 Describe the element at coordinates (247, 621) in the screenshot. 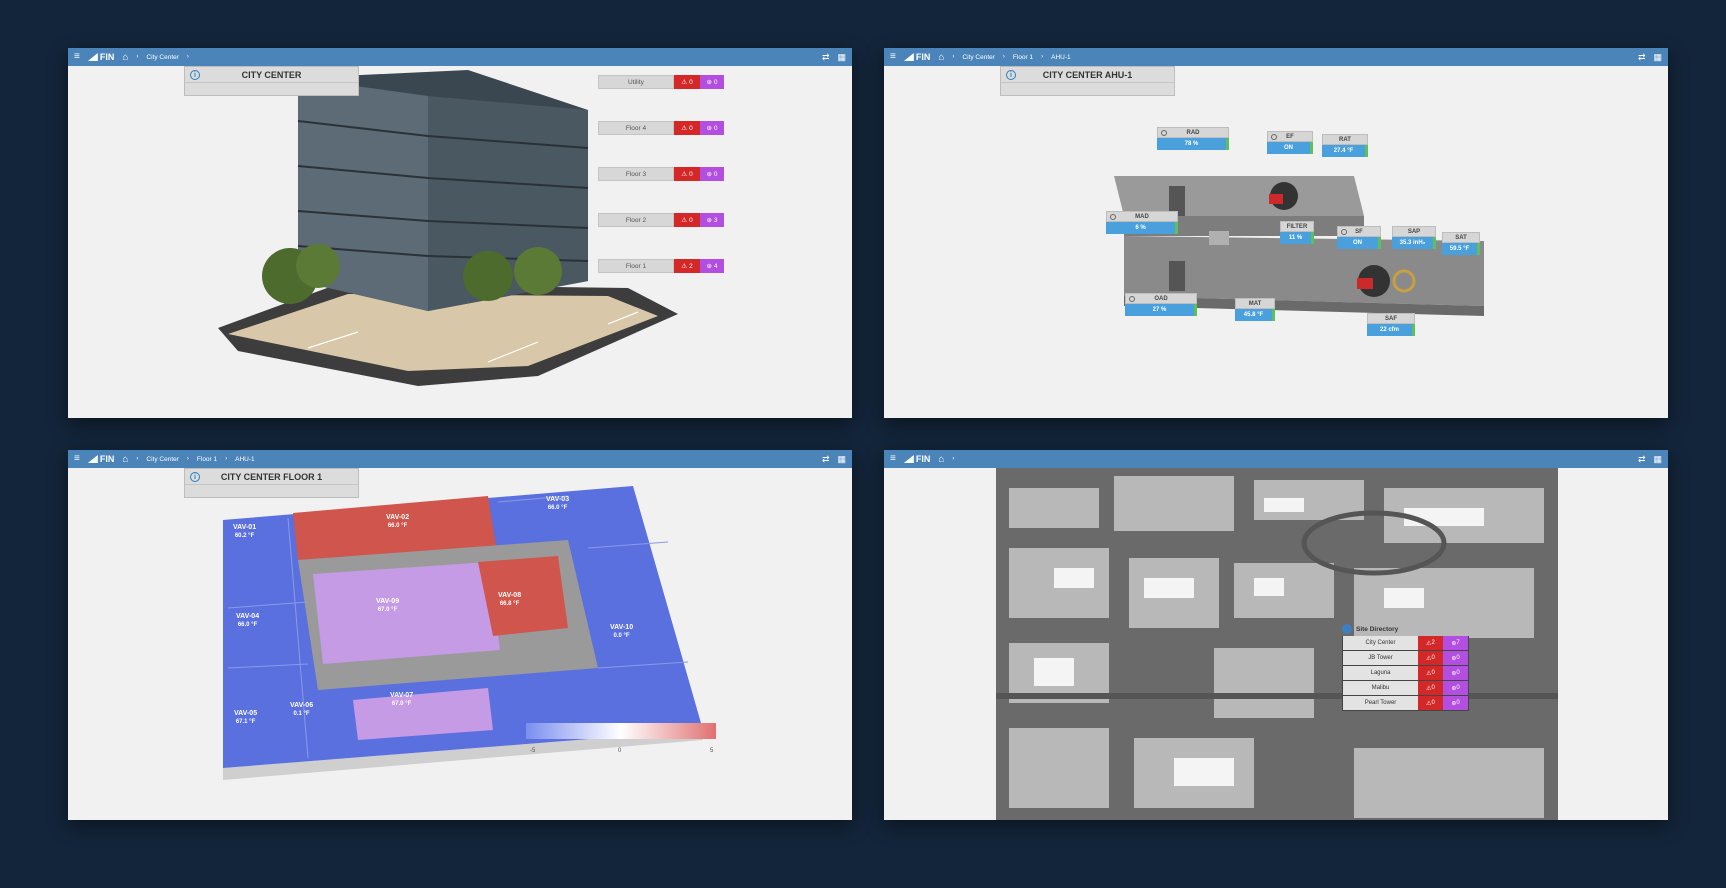

I see `vav-04-zone: VAV-04 66.0 °F` at that location.